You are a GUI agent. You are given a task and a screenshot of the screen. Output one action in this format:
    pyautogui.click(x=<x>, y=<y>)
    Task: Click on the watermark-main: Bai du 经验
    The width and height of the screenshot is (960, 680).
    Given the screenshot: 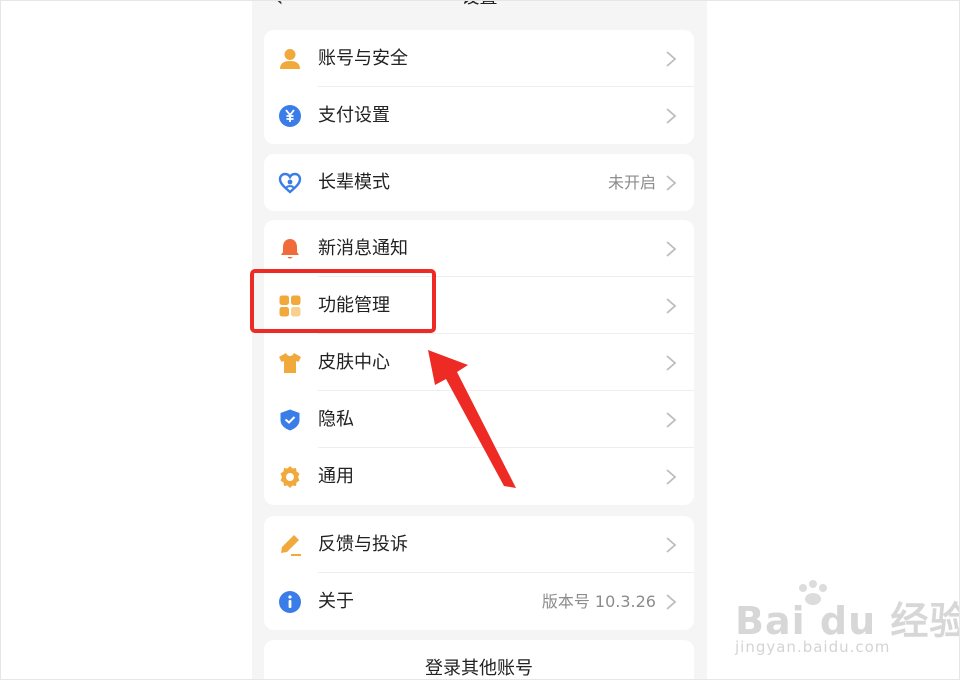 What is the action you would take?
    pyautogui.click(x=847, y=621)
    